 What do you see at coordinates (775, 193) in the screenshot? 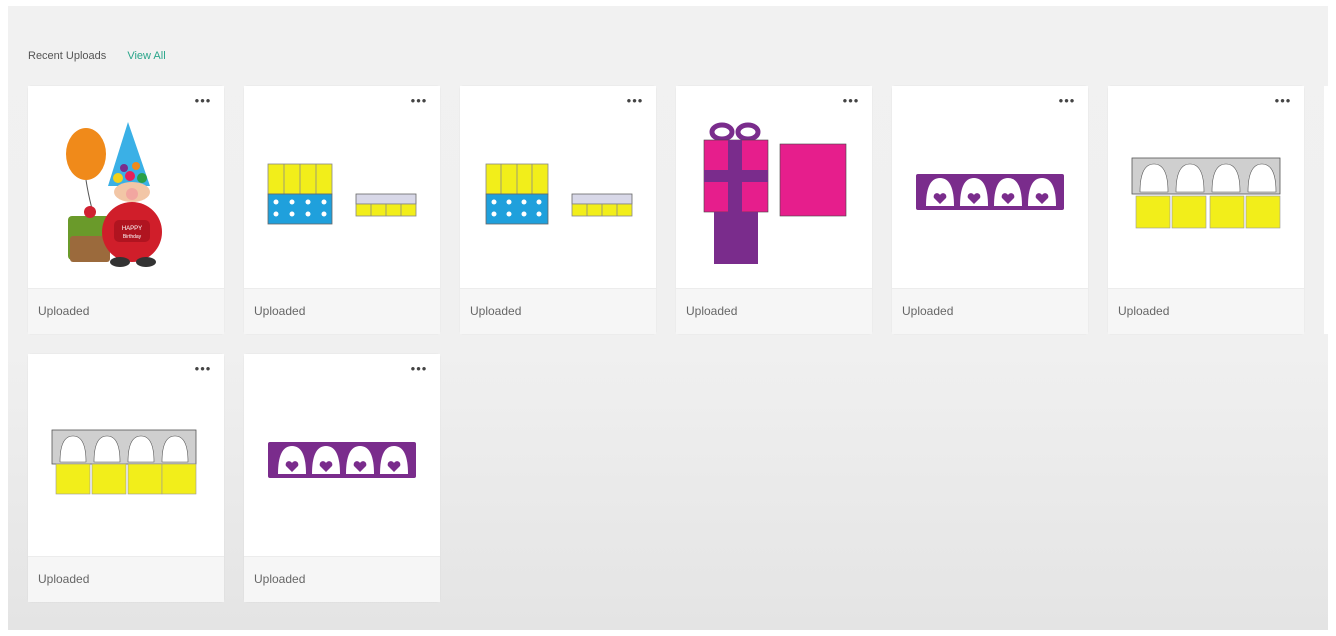
I see `pink-purple-gift-box-image` at bounding box center [775, 193].